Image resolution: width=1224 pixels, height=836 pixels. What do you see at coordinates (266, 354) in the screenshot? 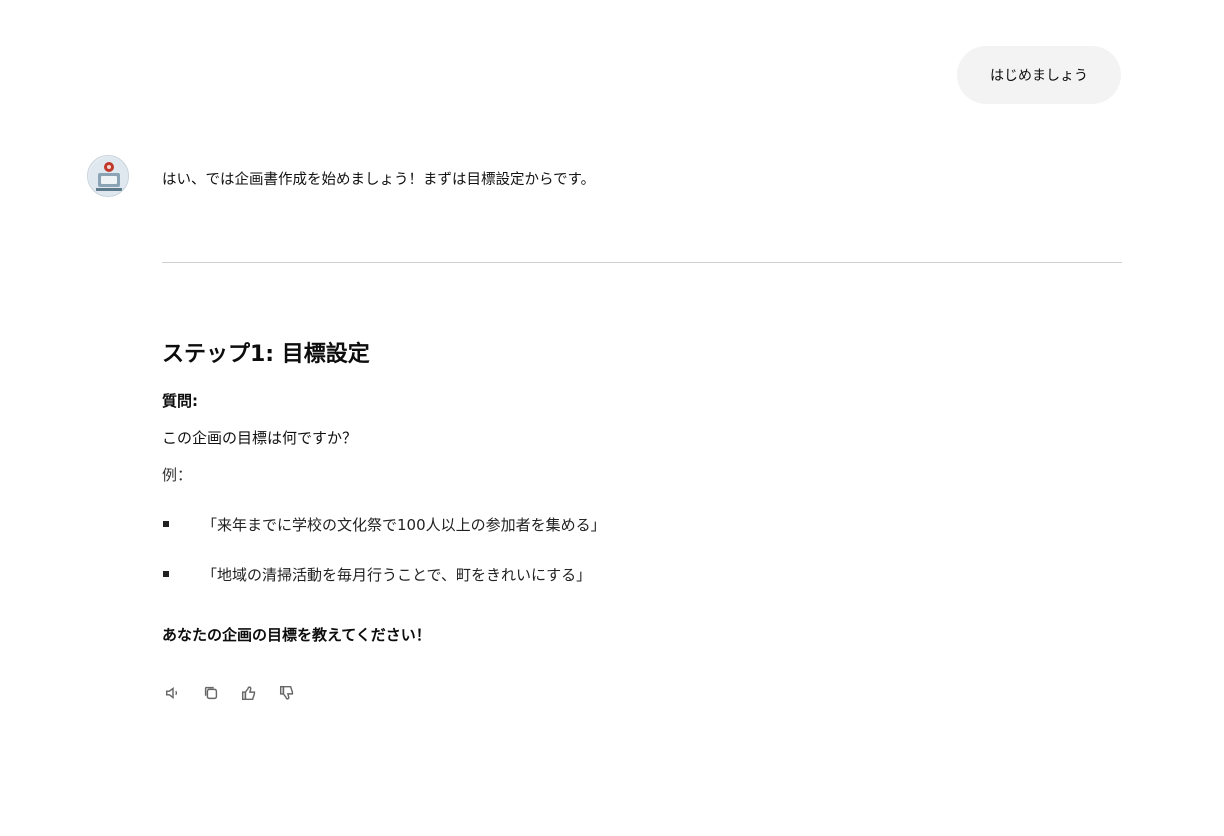
I see `step-title: ステップ1: 目標設定` at bounding box center [266, 354].